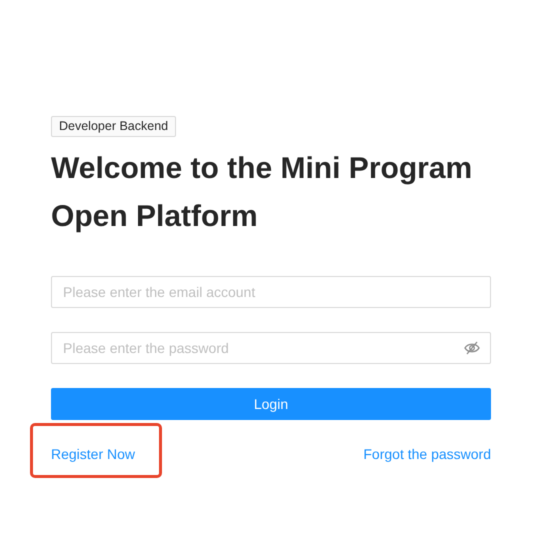  What do you see at coordinates (427, 454) in the screenshot?
I see `forgot-password-link: Forgot the password` at bounding box center [427, 454].